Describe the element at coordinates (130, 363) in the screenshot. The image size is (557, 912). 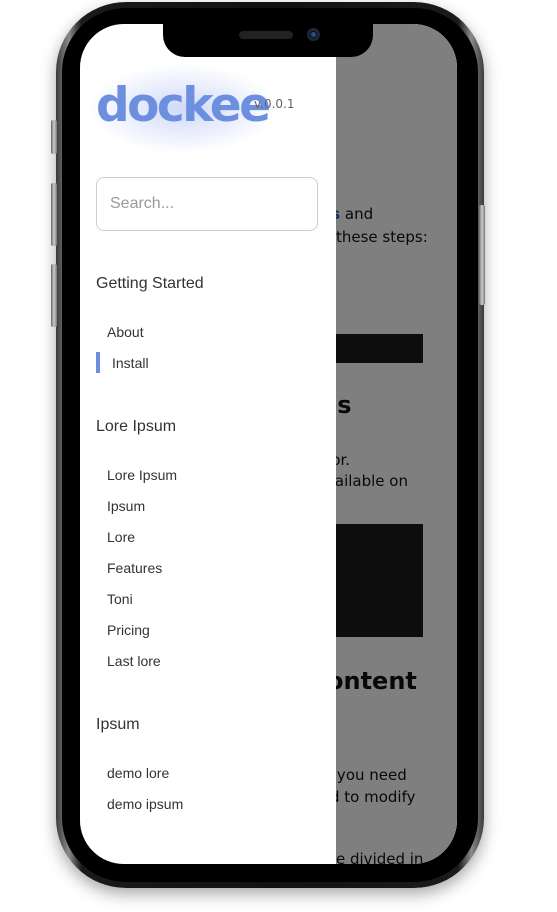
I see `sidebar-item-install: Install` at that location.